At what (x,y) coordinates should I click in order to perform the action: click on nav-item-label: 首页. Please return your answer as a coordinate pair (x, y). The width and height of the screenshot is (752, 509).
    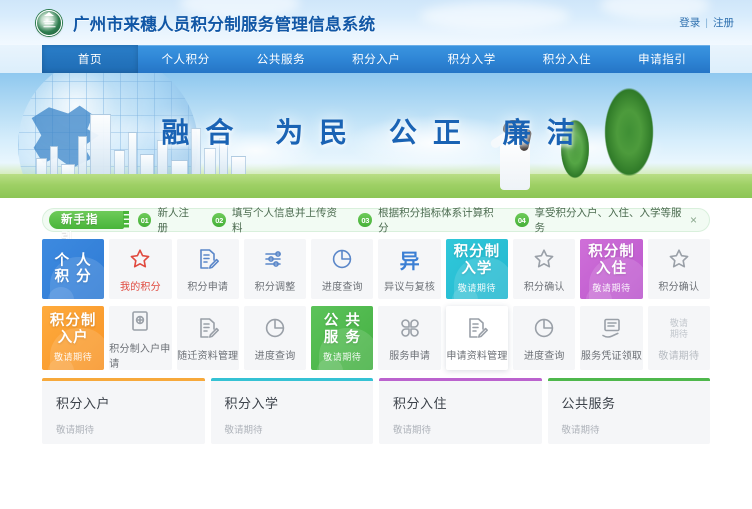
    Looking at the image, I should click on (90, 60).